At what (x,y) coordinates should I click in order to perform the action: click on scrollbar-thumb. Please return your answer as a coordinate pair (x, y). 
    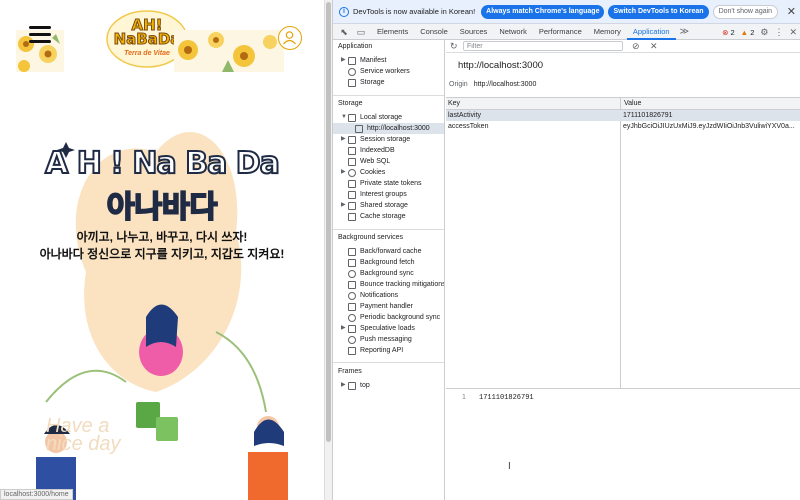
    Looking at the image, I should click on (328, 222).